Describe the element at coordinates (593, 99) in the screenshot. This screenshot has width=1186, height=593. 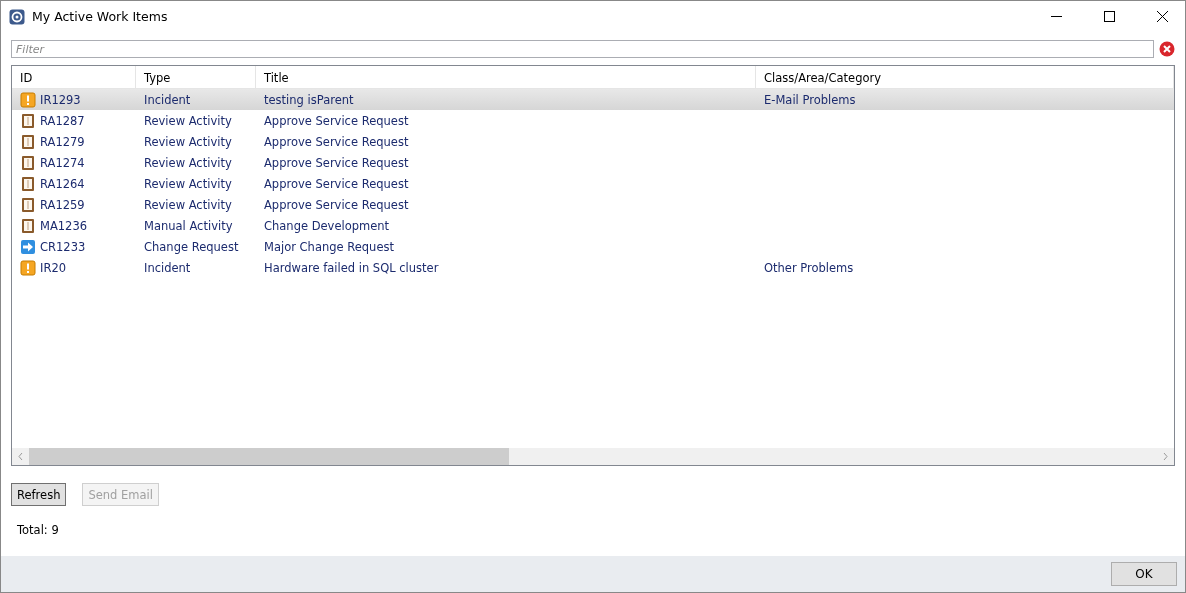
I see `table-row: IR1293 Incident testing isParent E-Mail Problems` at that location.